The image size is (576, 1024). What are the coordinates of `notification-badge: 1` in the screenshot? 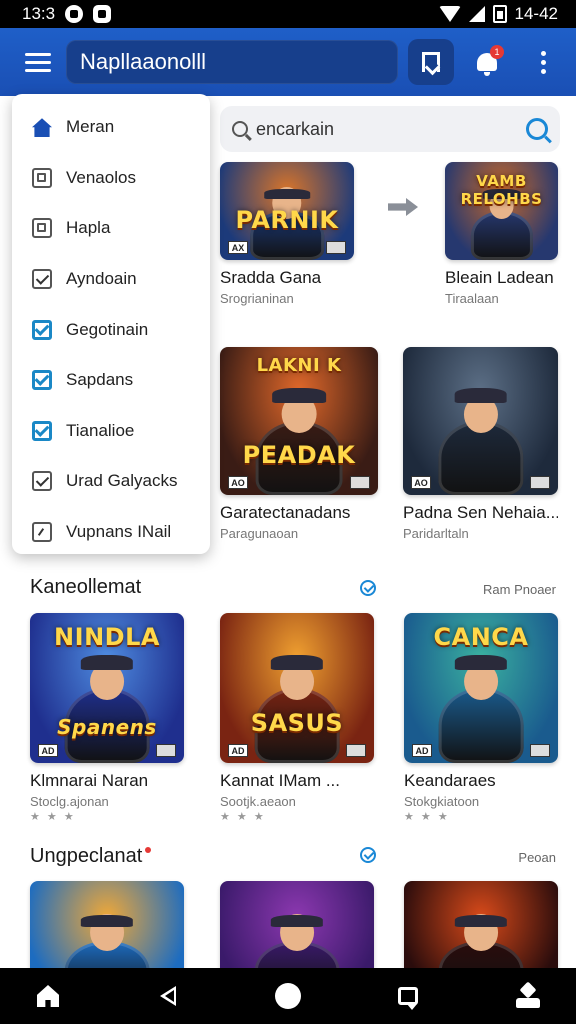 It's located at (497, 52).